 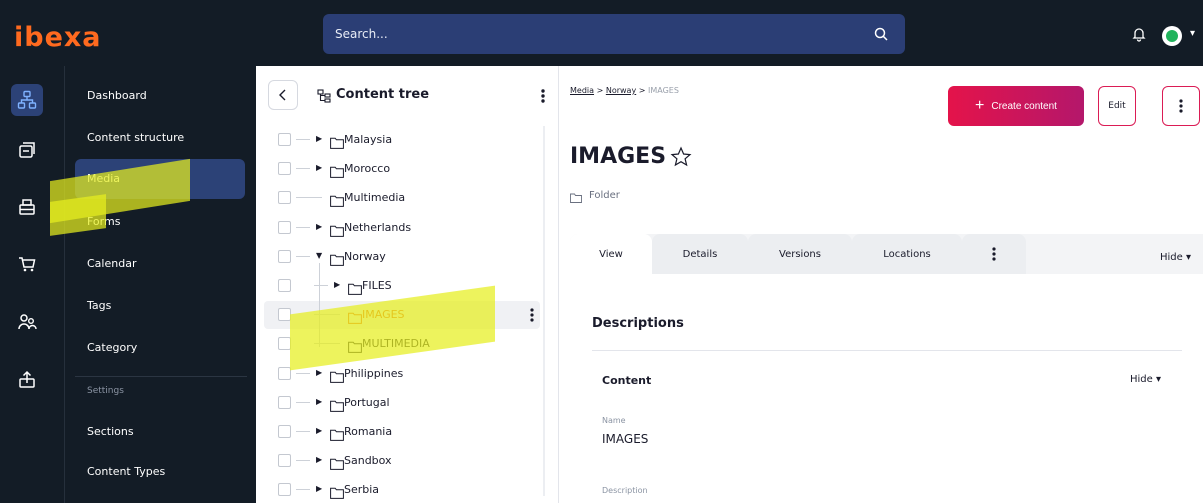 I want to click on bookmark-star-icon, so click(x=681, y=157).